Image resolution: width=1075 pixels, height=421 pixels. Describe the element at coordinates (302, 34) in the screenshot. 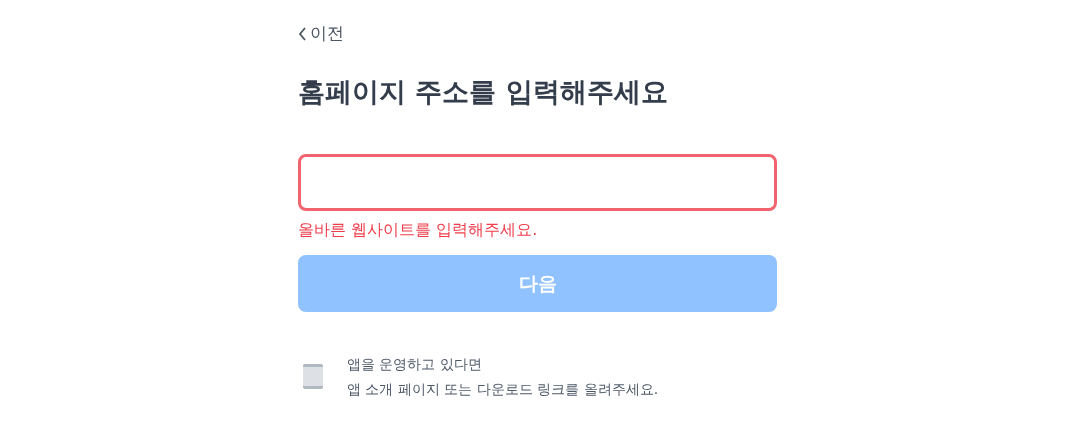

I see `chevron-left-icon` at that location.